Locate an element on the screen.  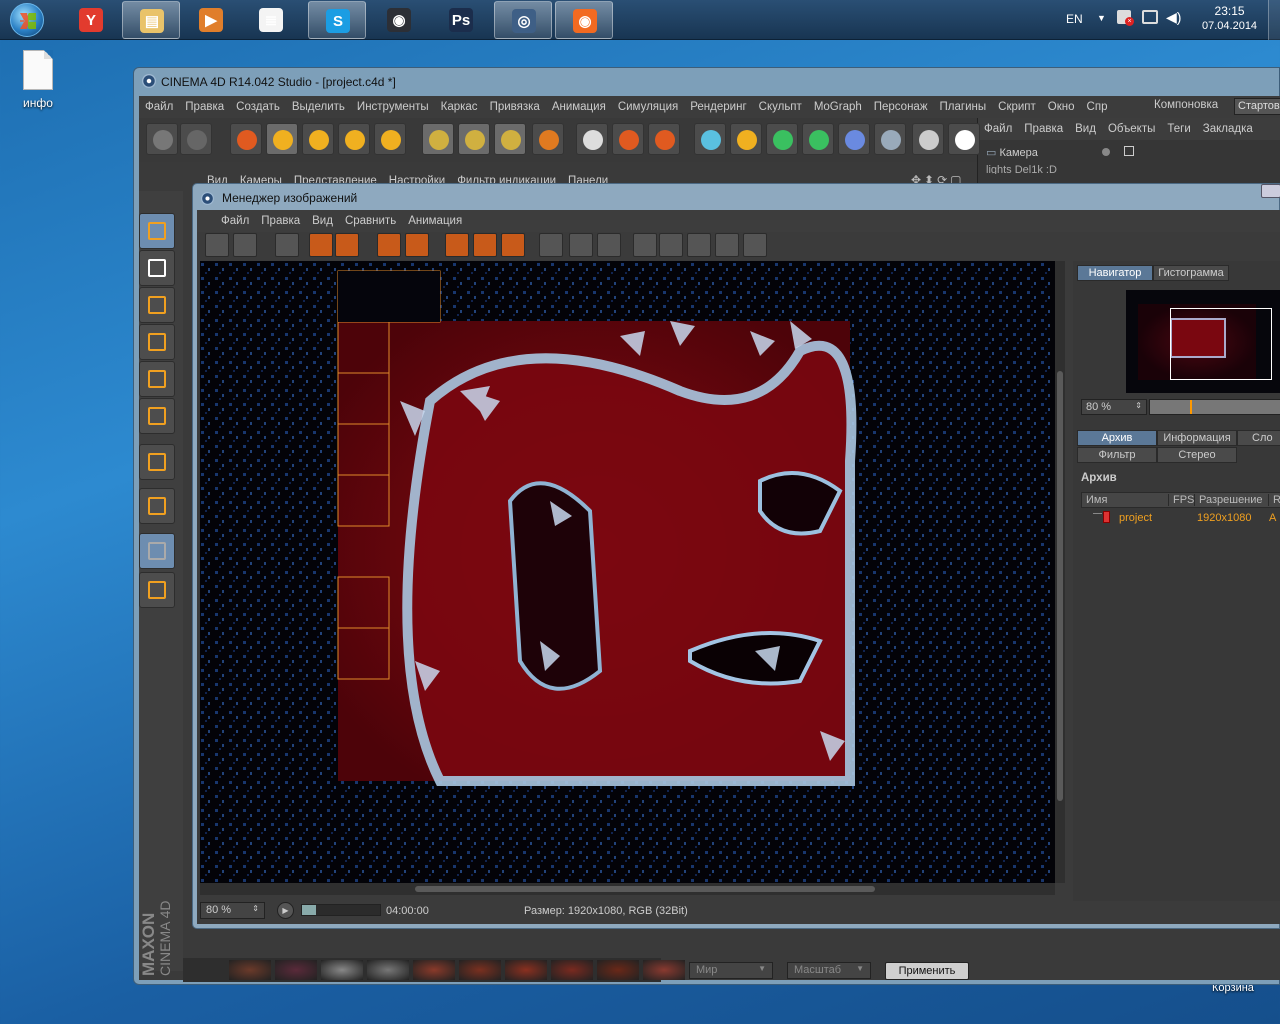
rotate-button is located at coordinates (354, 139).